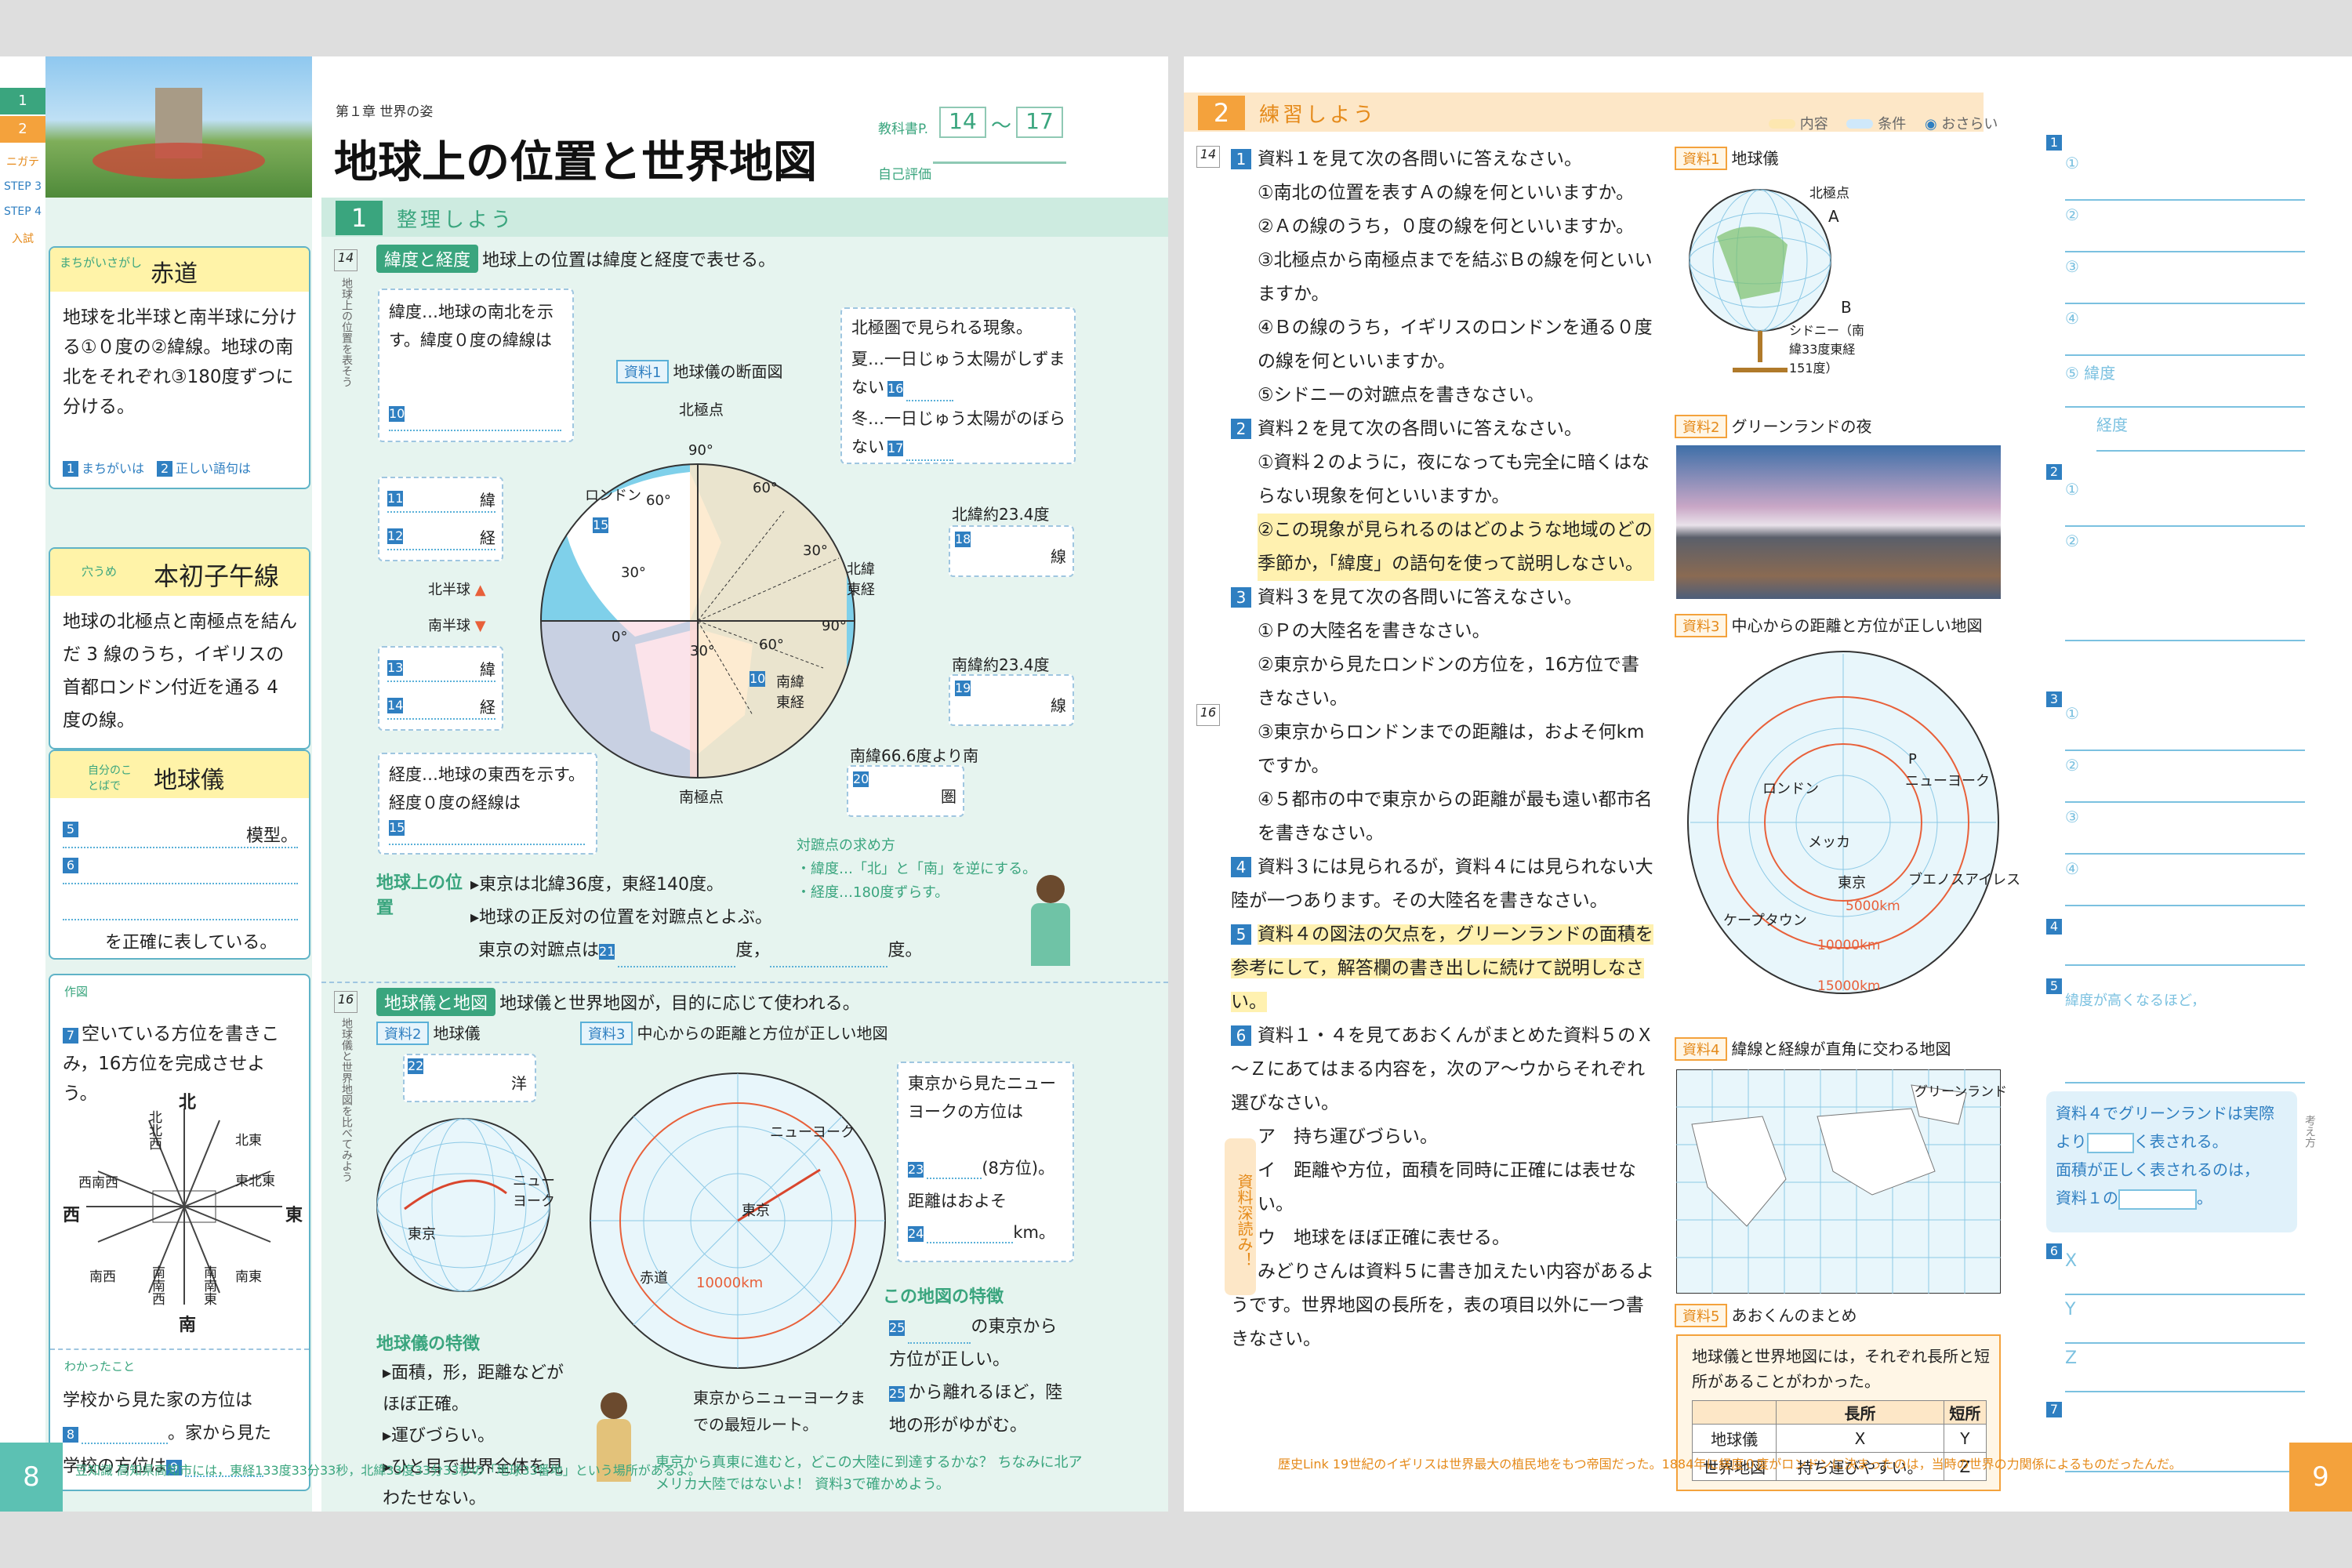 This screenshot has height=1568, width=2352. I want to click on answer-11: 11 緯, so click(441, 500).